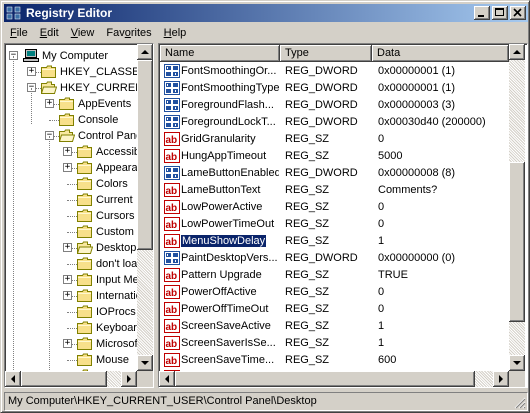  What do you see at coordinates (145, 379) in the screenshot?
I see `scroll-corner` at bounding box center [145, 379].